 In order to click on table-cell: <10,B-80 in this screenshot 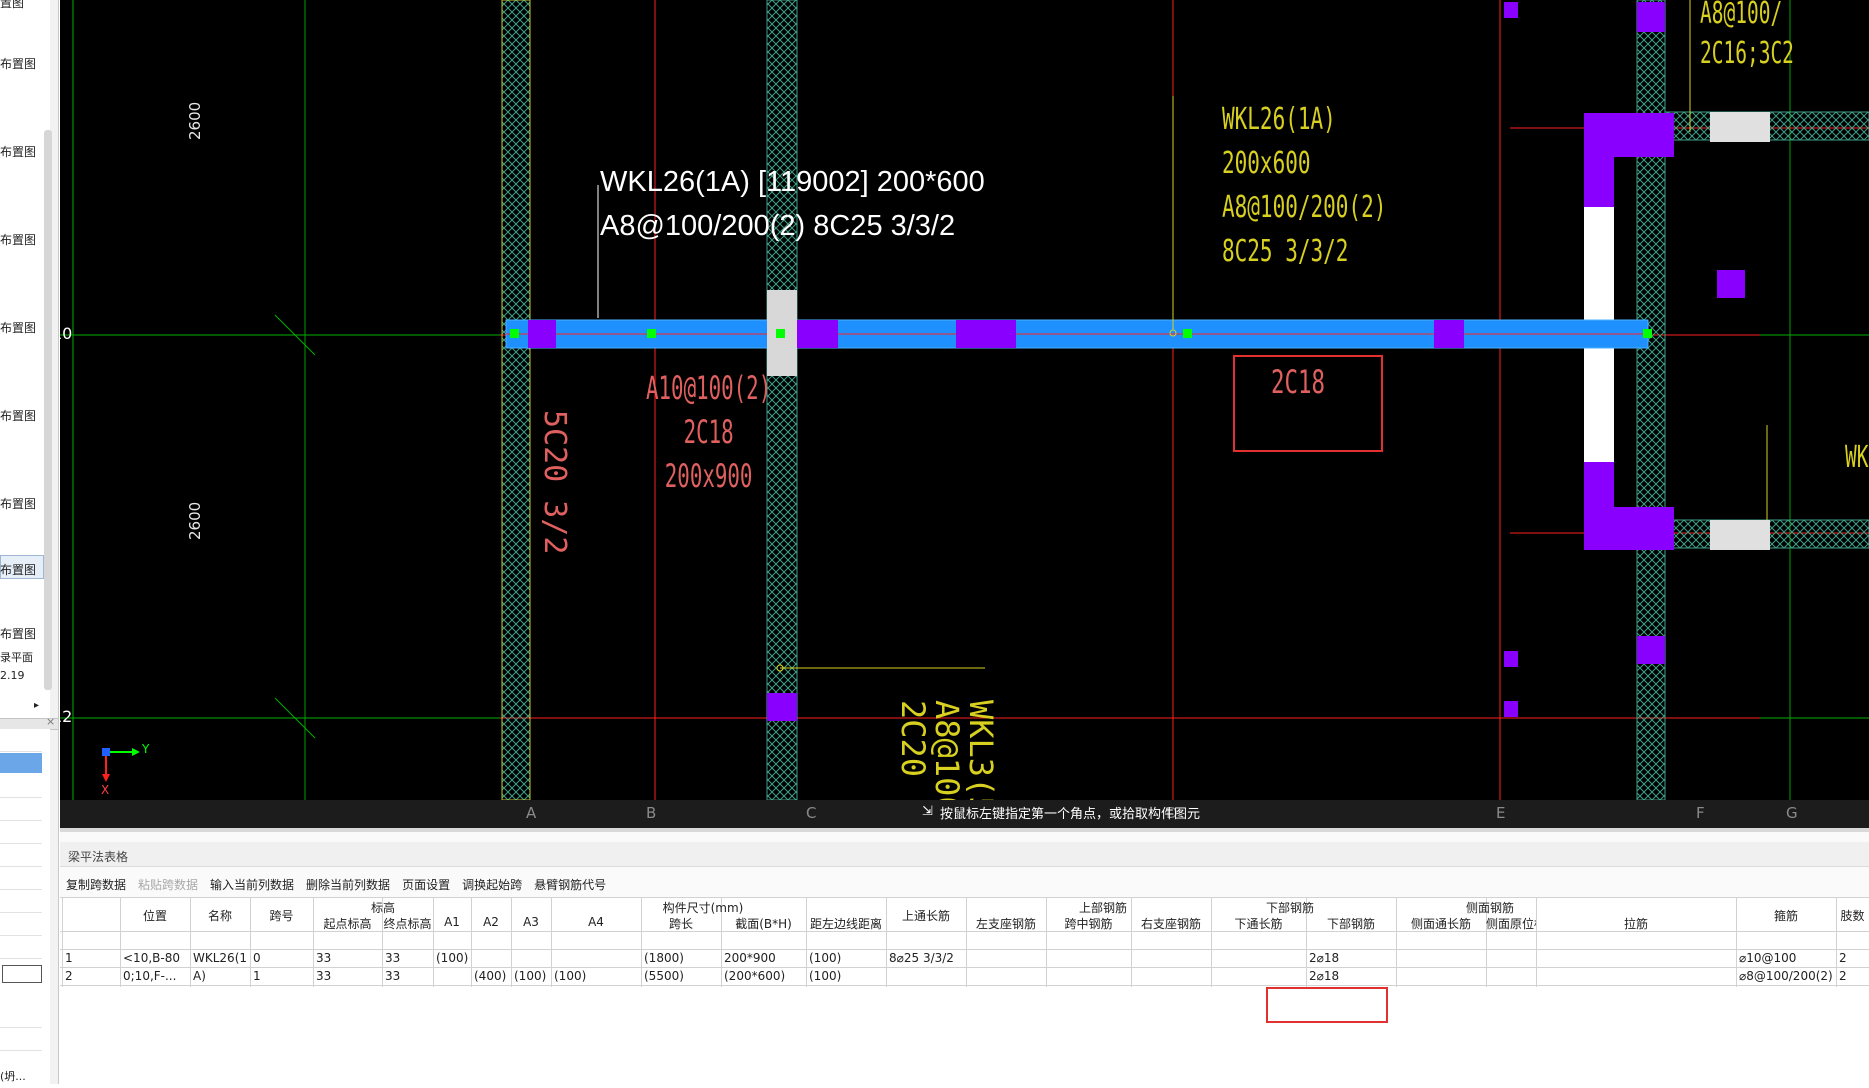, I will do `click(156, 958)`.